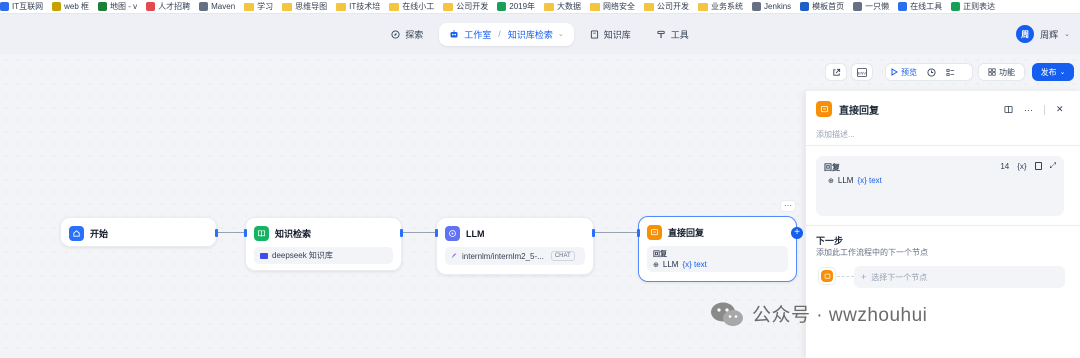 This screenshot has height=358, width=1080. I want to click on plus-icon: +, so click(864, 277).